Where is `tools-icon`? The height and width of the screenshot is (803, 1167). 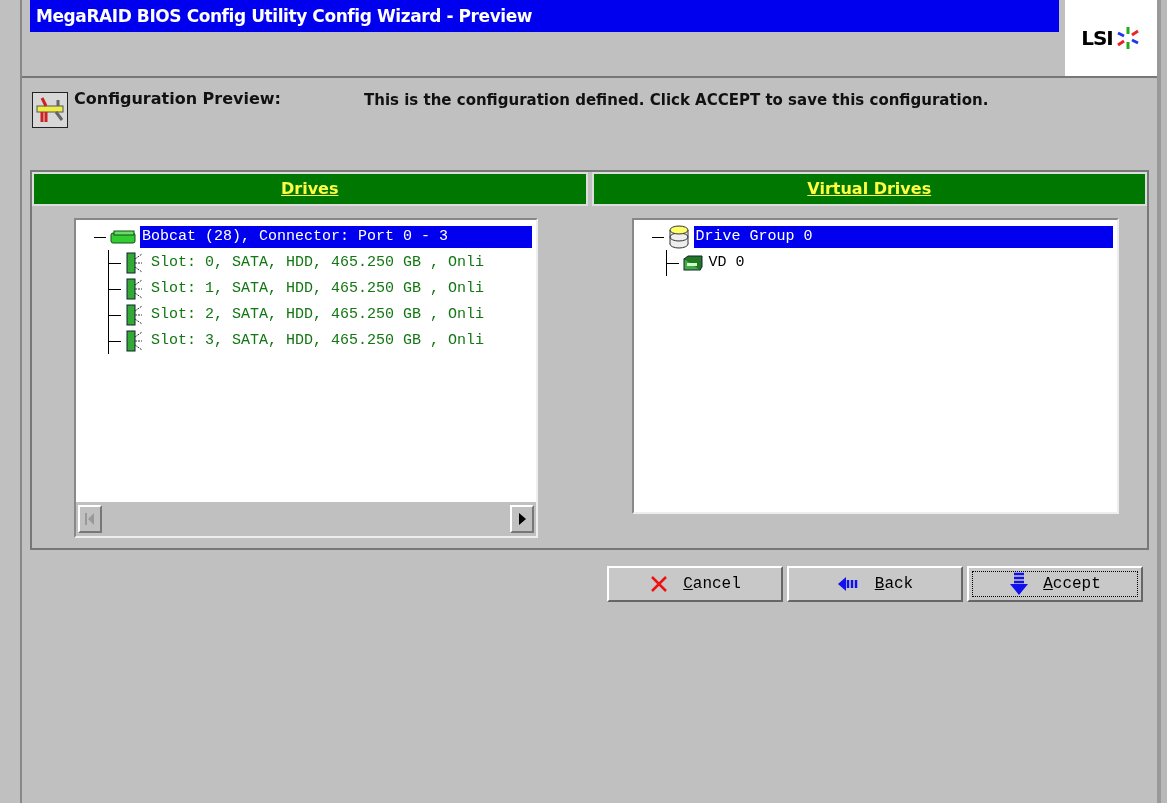
tools-icon is located at coordinates (50, 110).